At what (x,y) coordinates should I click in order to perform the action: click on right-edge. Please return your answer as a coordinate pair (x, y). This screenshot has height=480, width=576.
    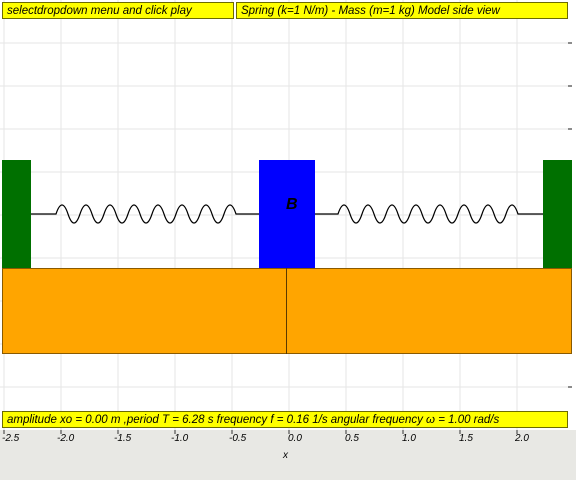
    Looking at the image, I should click on (574, 215).